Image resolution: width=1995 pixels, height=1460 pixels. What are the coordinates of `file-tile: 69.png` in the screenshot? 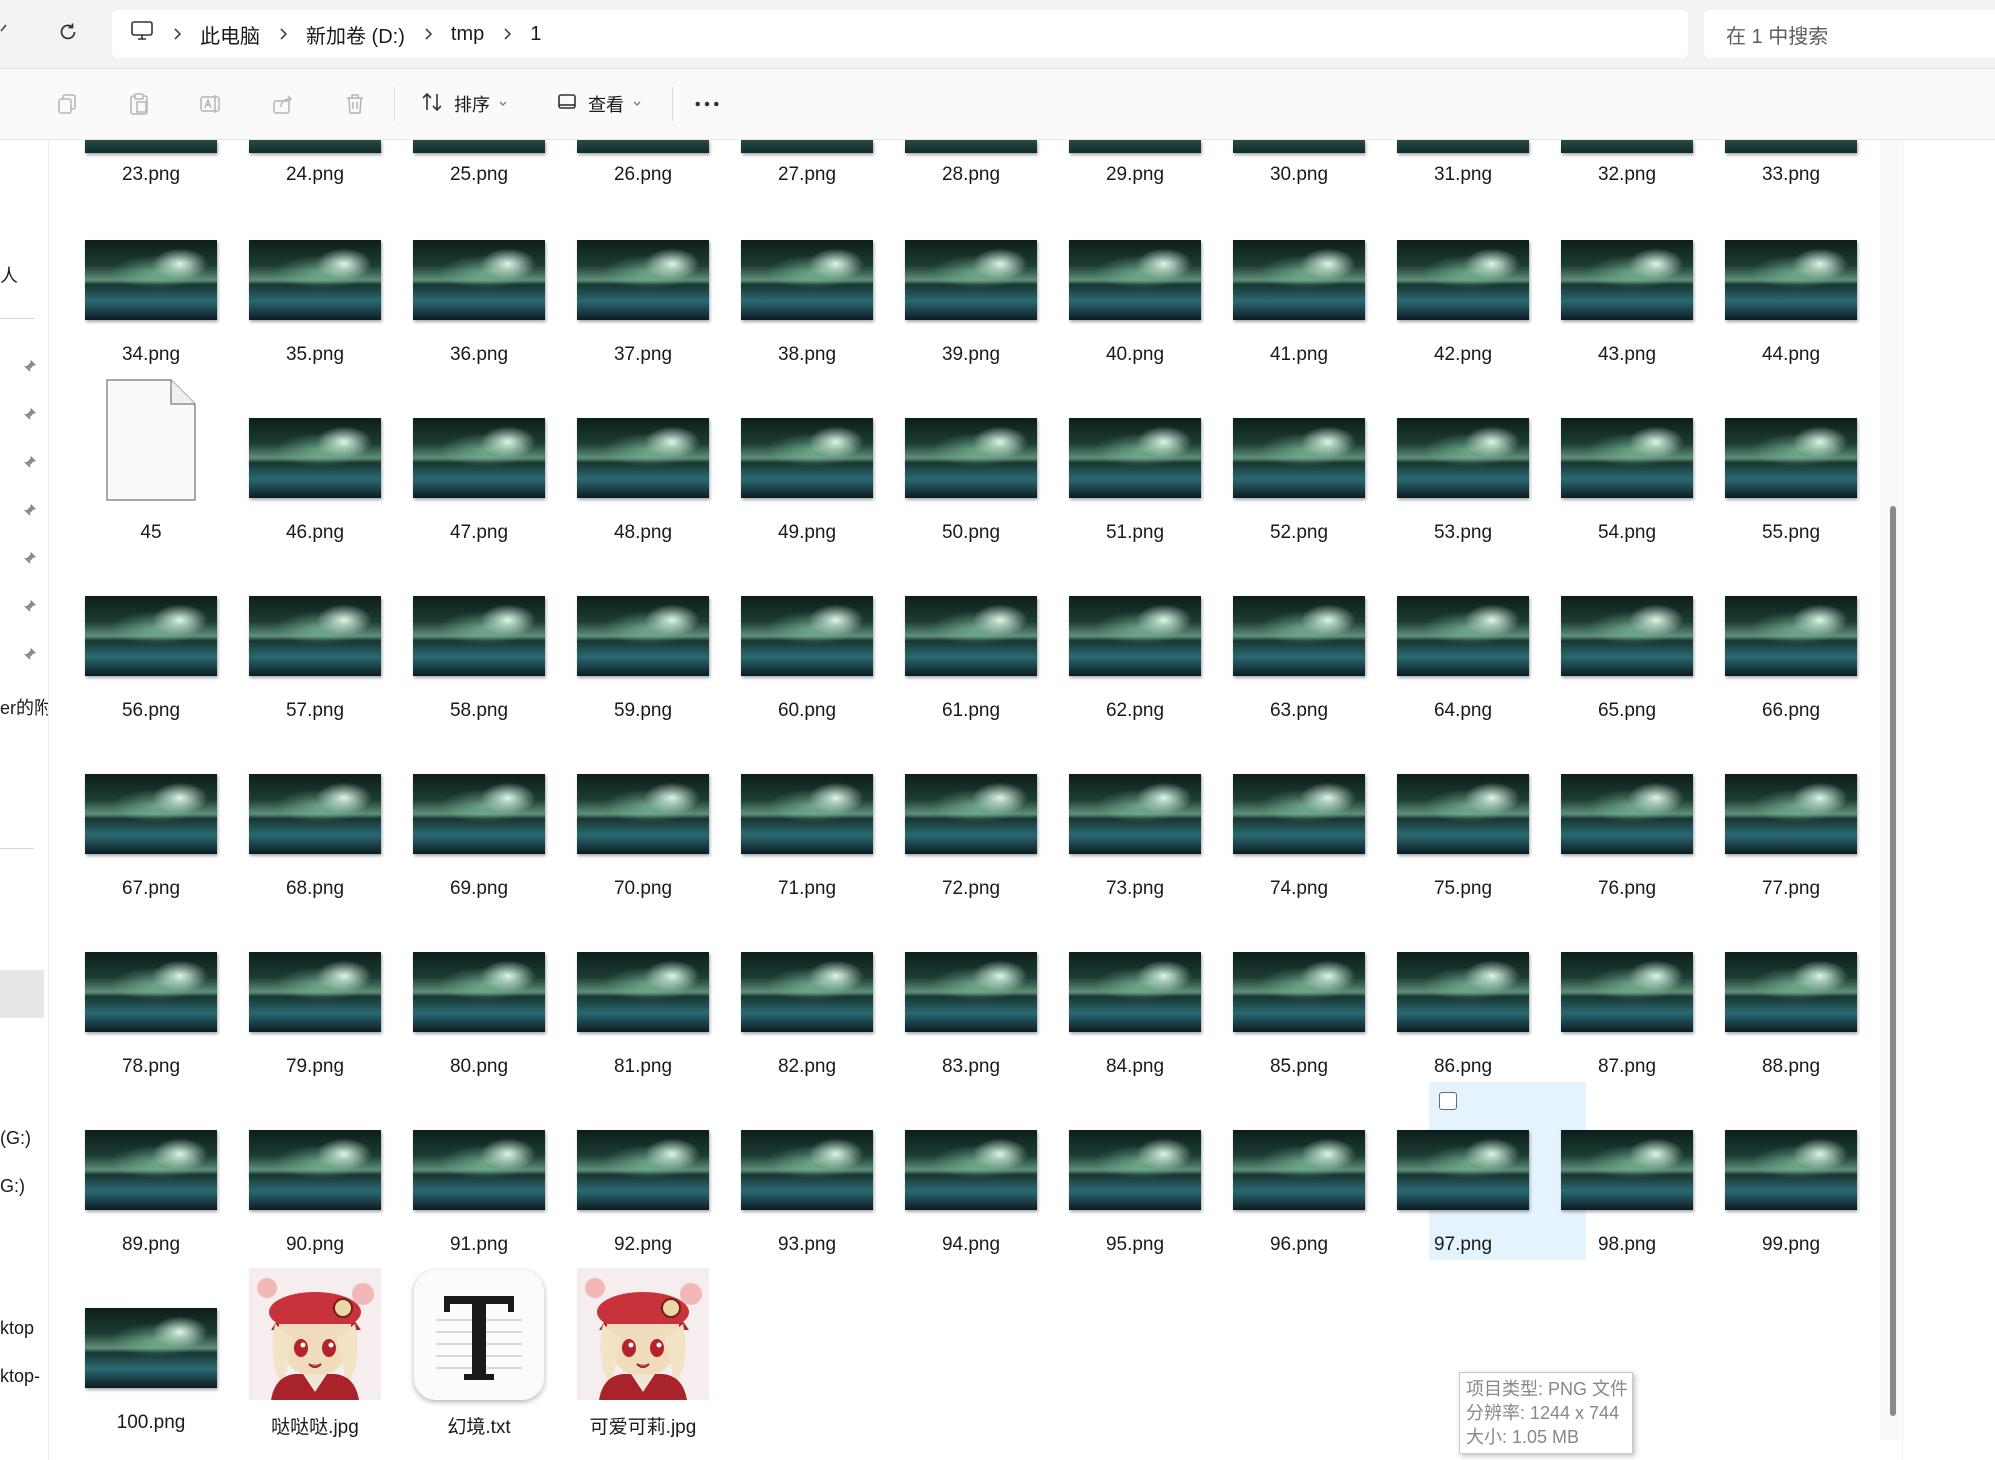 It's located at (479, 821).